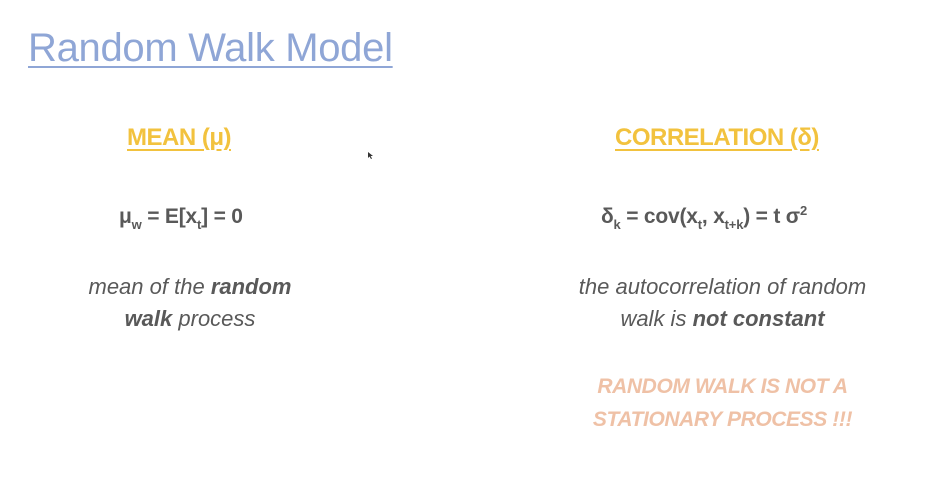 The width and height of the screenshot is (951, 490). I want to click on correlation-desc-bold: not constant, so click(758, 318).